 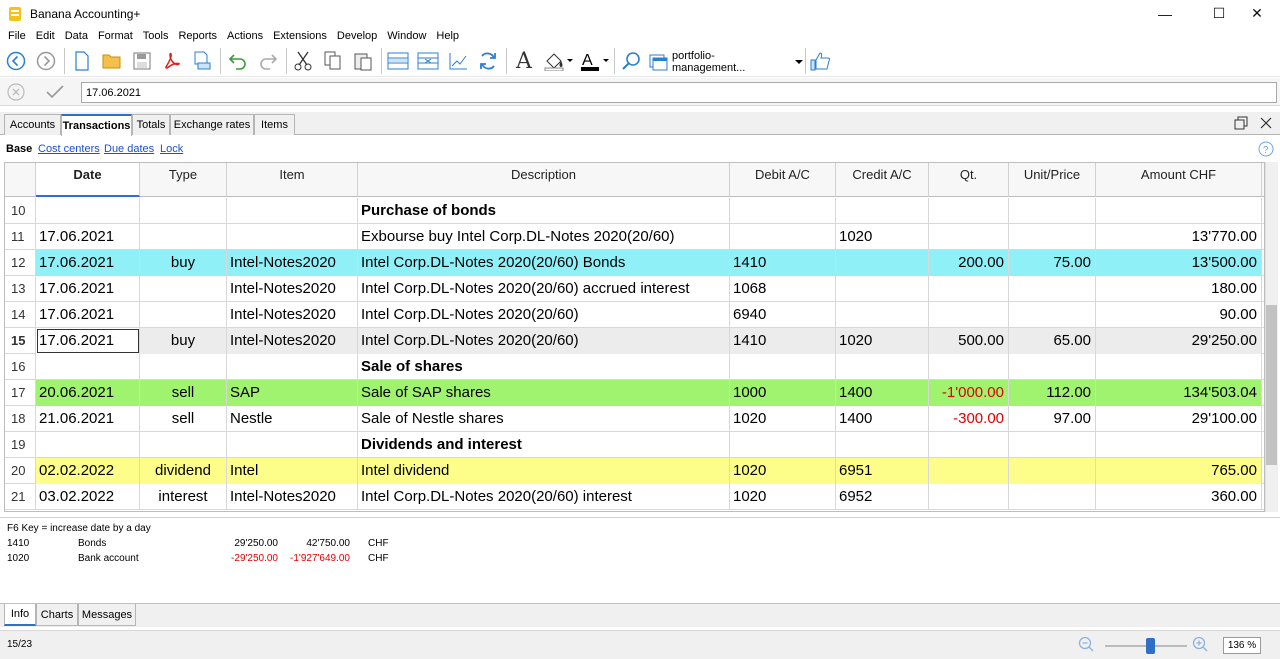 What do you see at coordinates (16, 61) in the screenshot?
I see `back-icon` at bounding box center [16, 61].